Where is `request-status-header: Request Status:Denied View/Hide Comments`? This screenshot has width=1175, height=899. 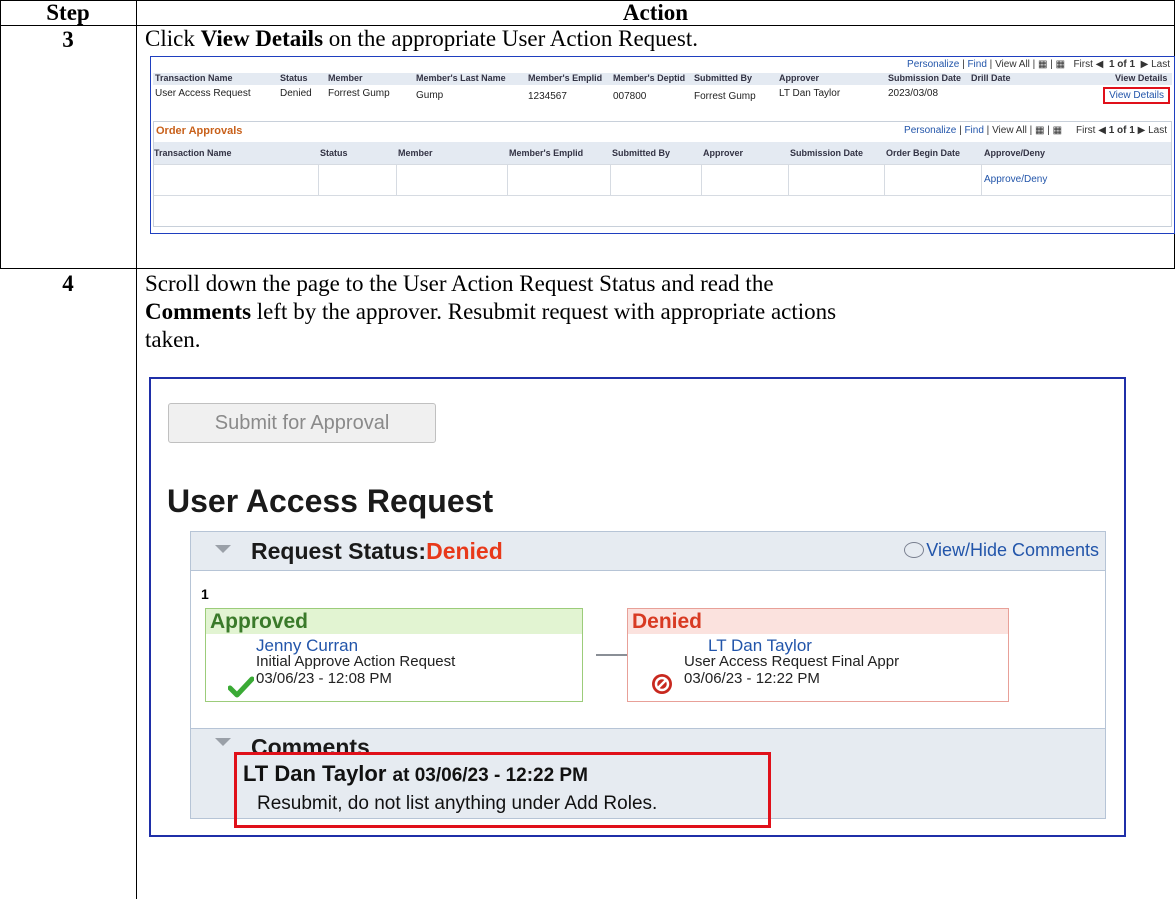 request-status-header: Request Status:Denied View/Hide Comments is located at coordinates (648, 551).